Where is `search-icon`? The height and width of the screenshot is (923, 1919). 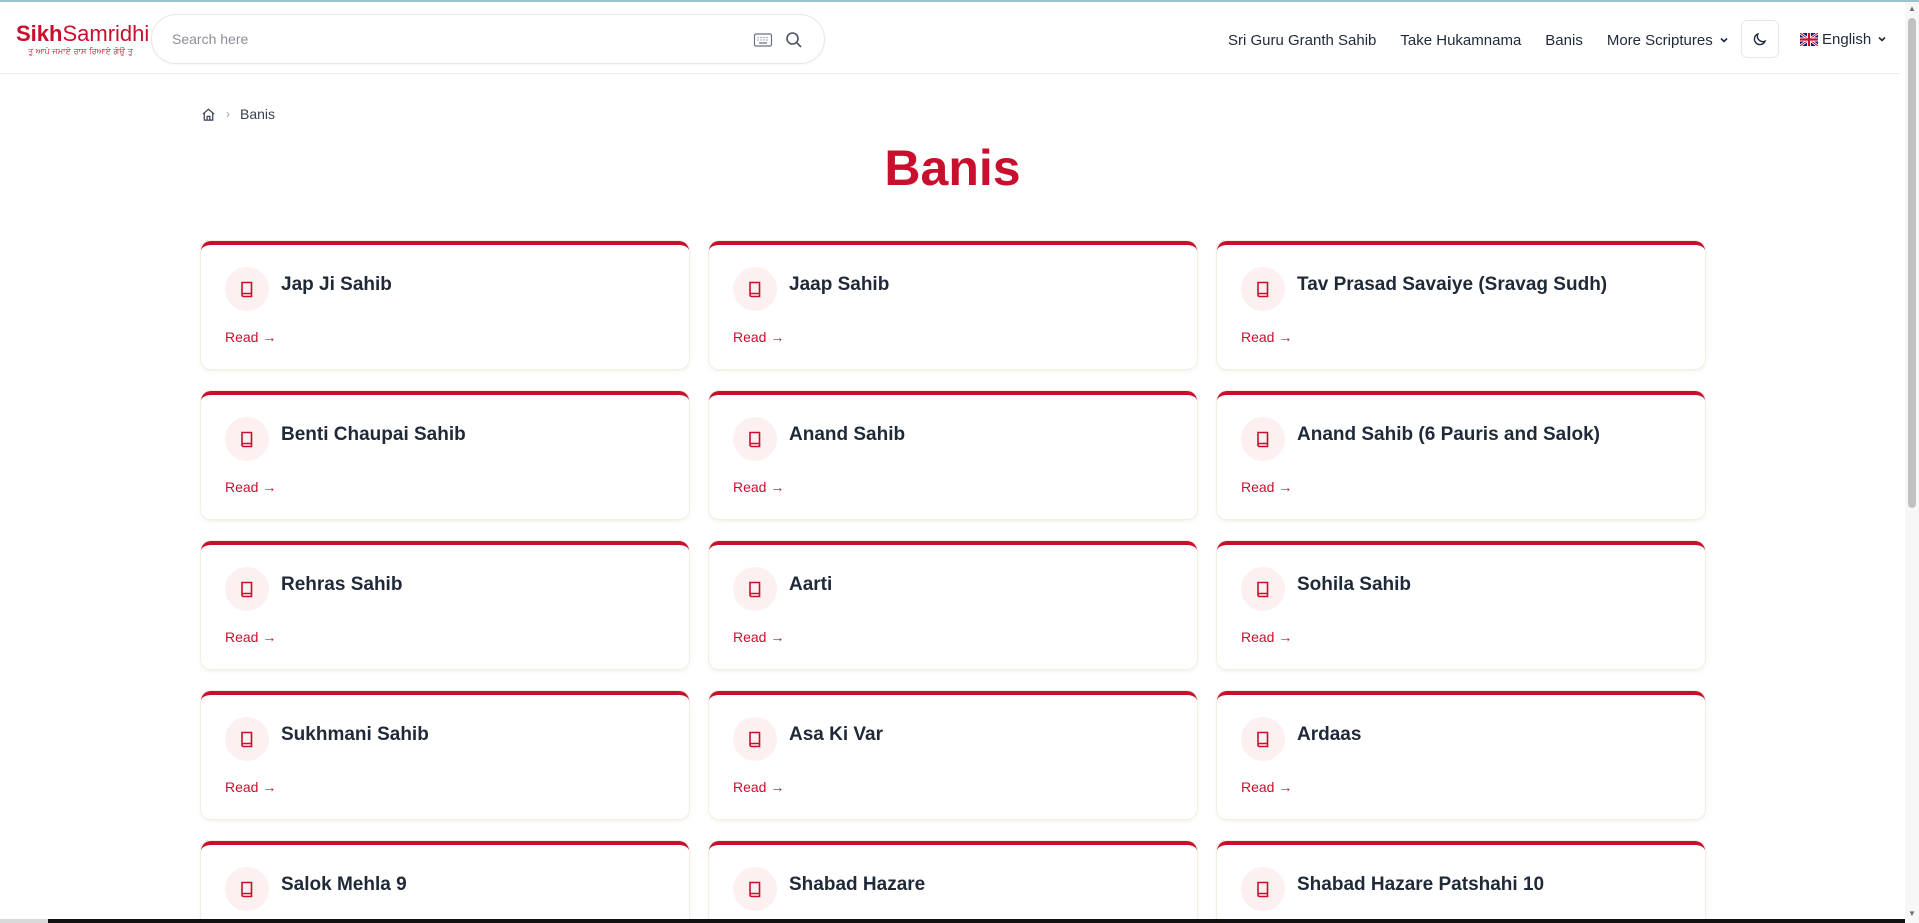
search-icon is located at coordinates (794, 40).